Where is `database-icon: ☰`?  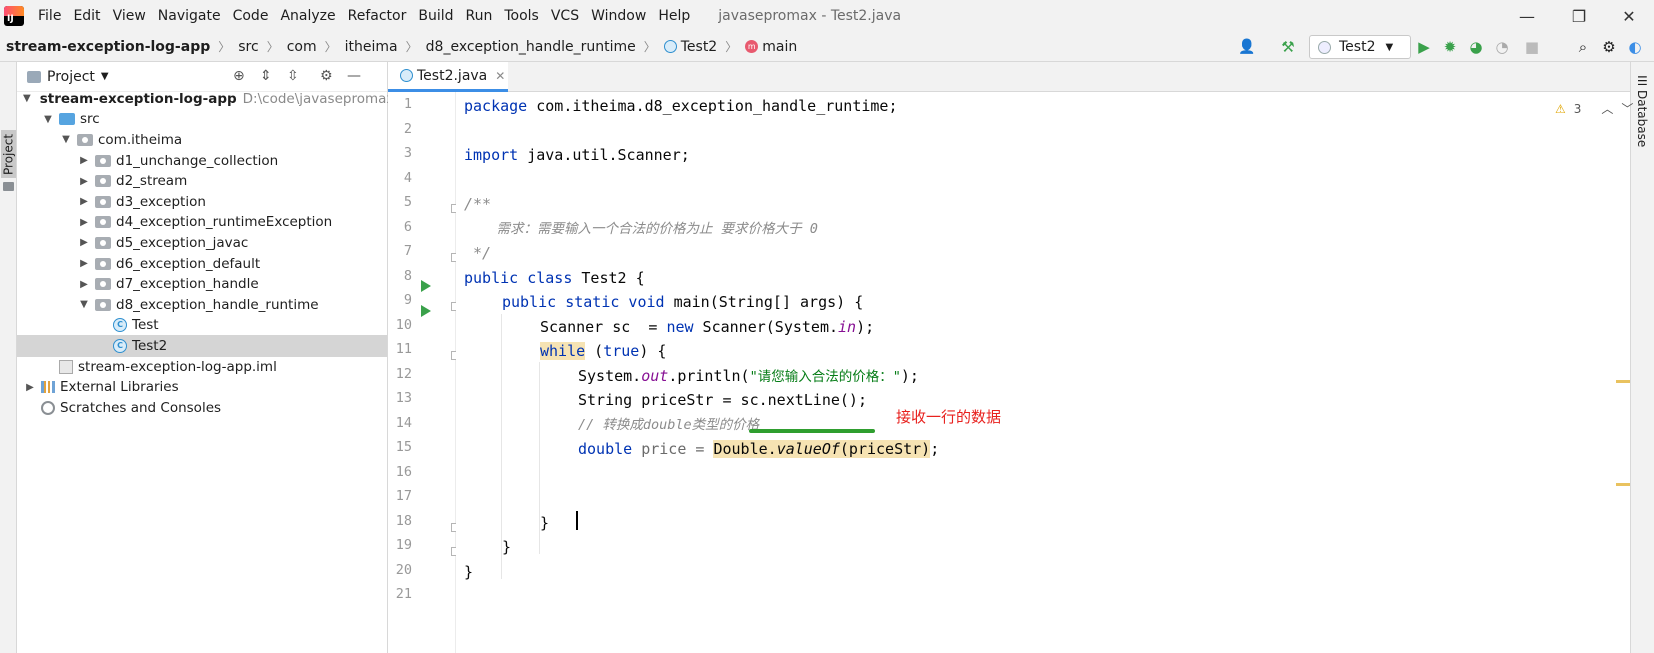 database-icon: ☰ is located at coordinates (1642, 81).